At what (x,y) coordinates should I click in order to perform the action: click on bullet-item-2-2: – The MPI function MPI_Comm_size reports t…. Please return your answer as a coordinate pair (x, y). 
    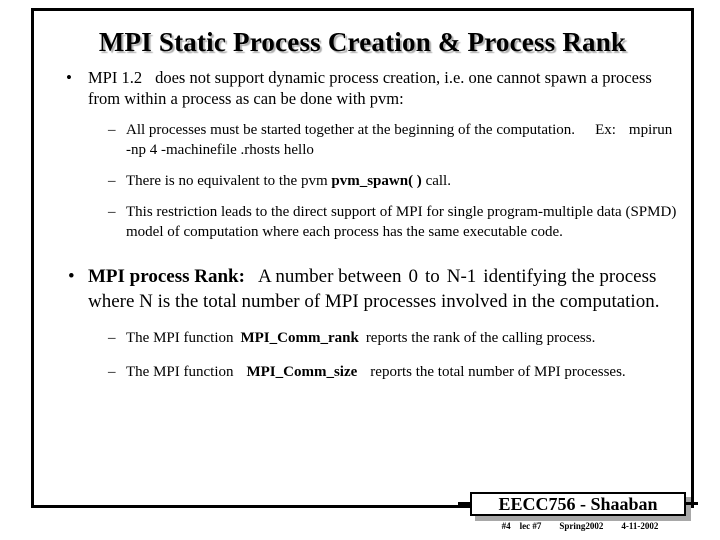
    Looking at the image, I should click on (365, 372).